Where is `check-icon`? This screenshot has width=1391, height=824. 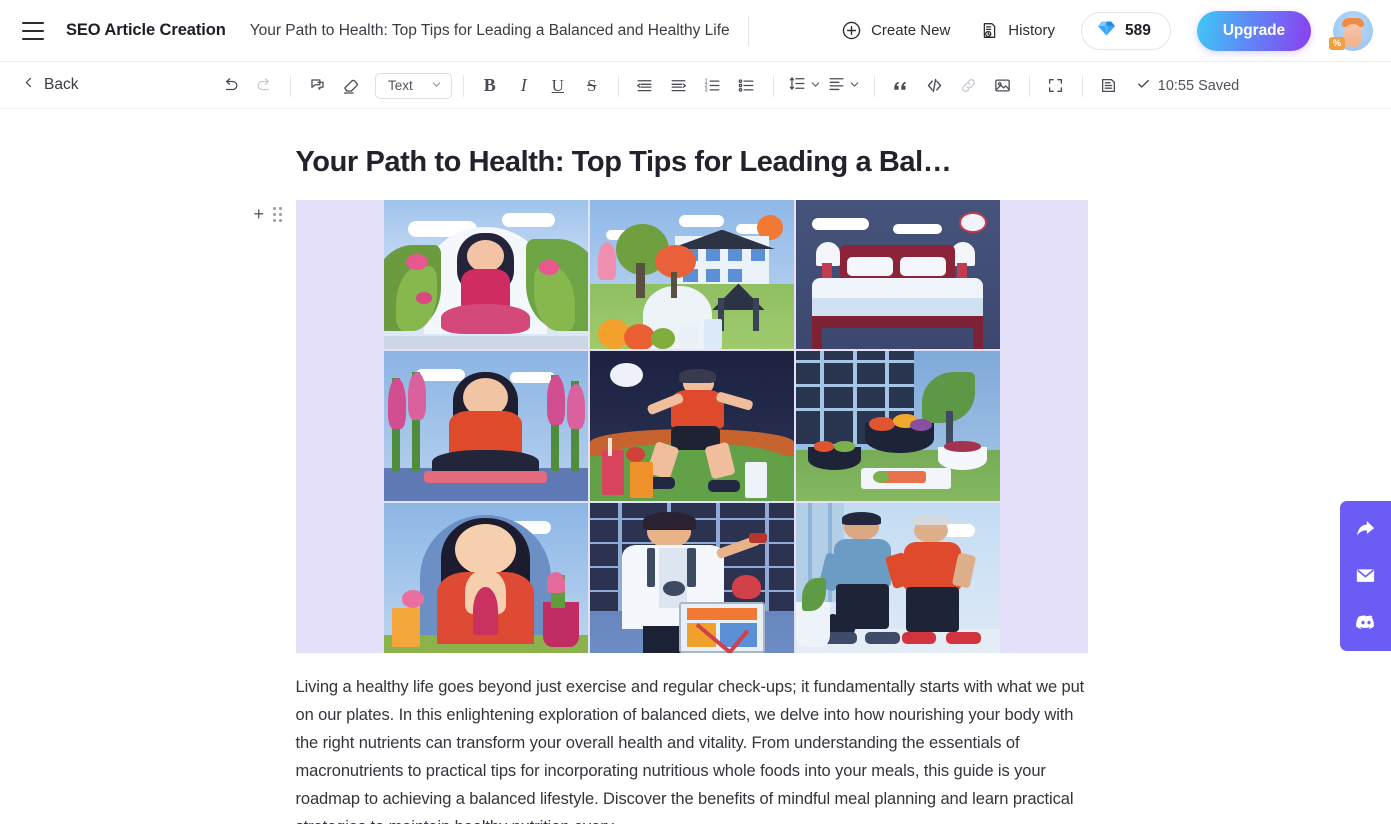 check-icon is located at coordinates (1143, 85).